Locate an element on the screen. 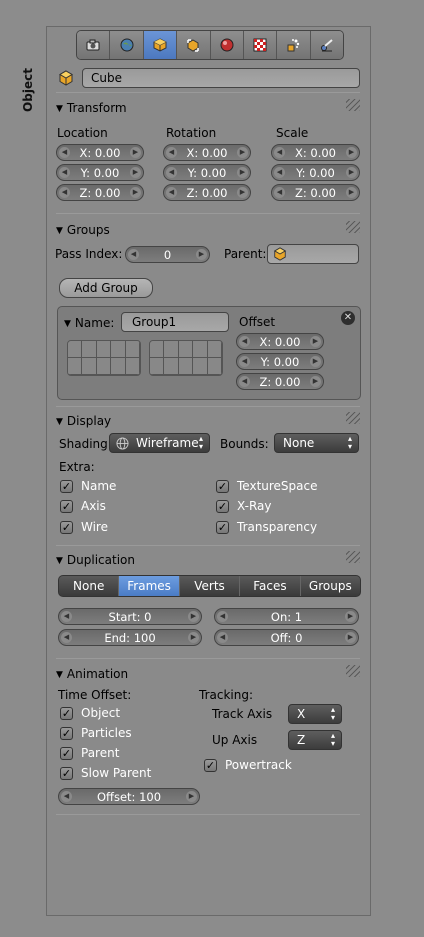 The image size is (424, 937). group-name-field: Group1 is located at coordinates (175, 322).